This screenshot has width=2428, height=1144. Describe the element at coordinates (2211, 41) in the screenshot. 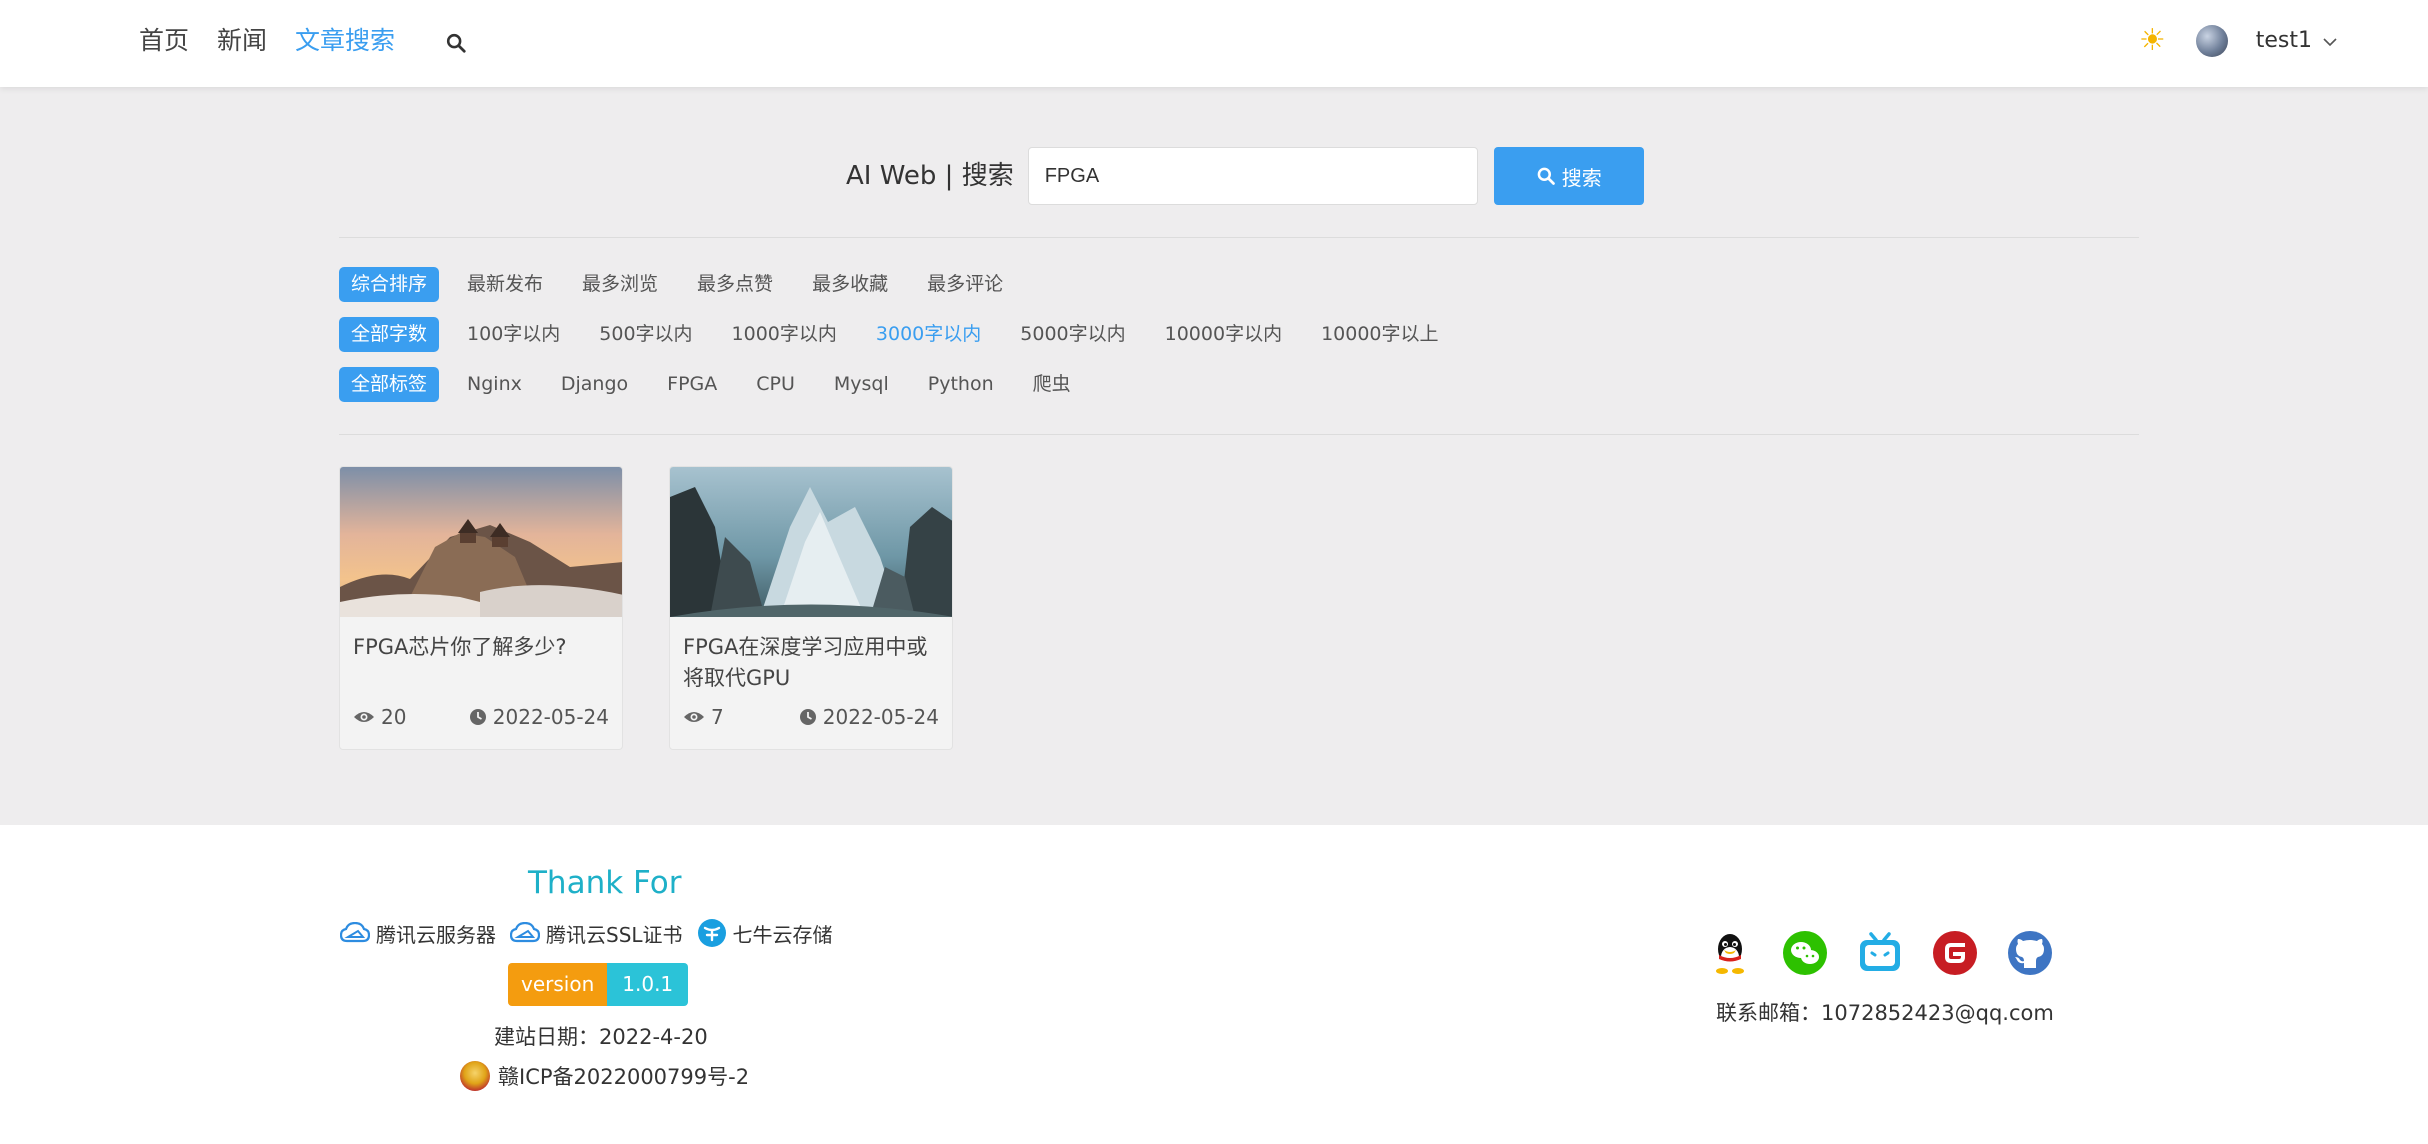

I see `avatar` at that location.